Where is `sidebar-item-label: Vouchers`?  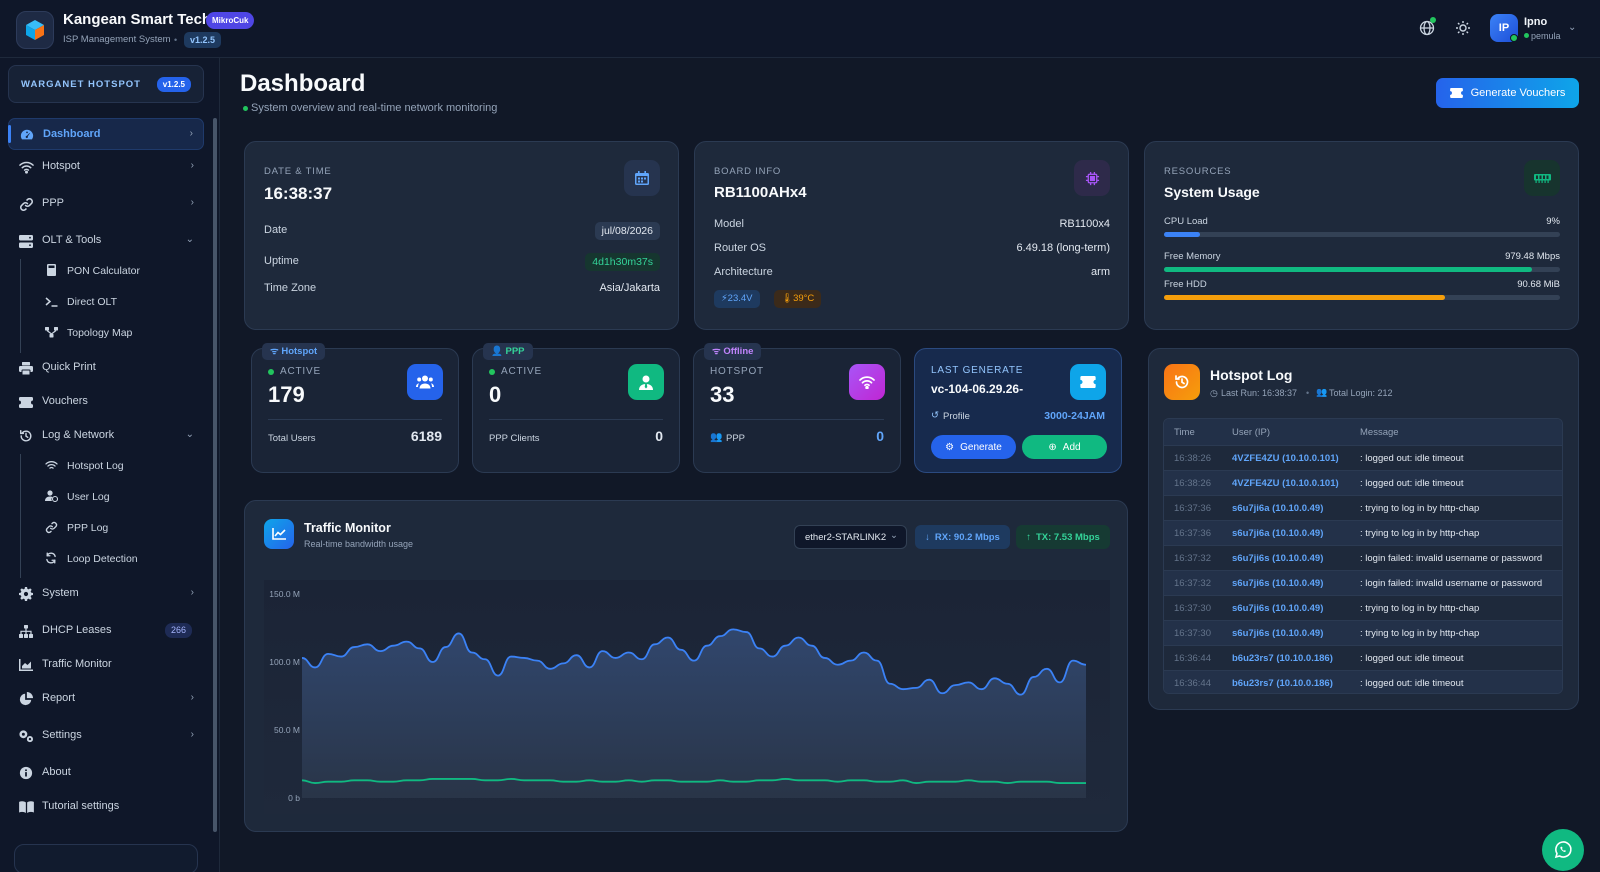 sidebar-item-label: Vouchers is located at coordinates (65, 401).